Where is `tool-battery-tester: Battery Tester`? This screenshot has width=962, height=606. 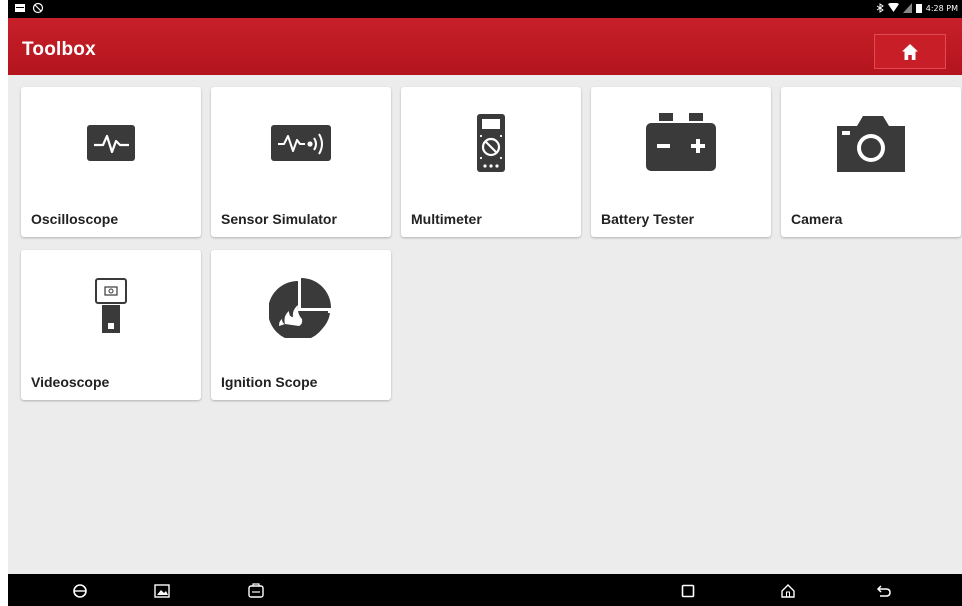 tool-battery-tester: Battery Tester is located at coordinates (681, 162).